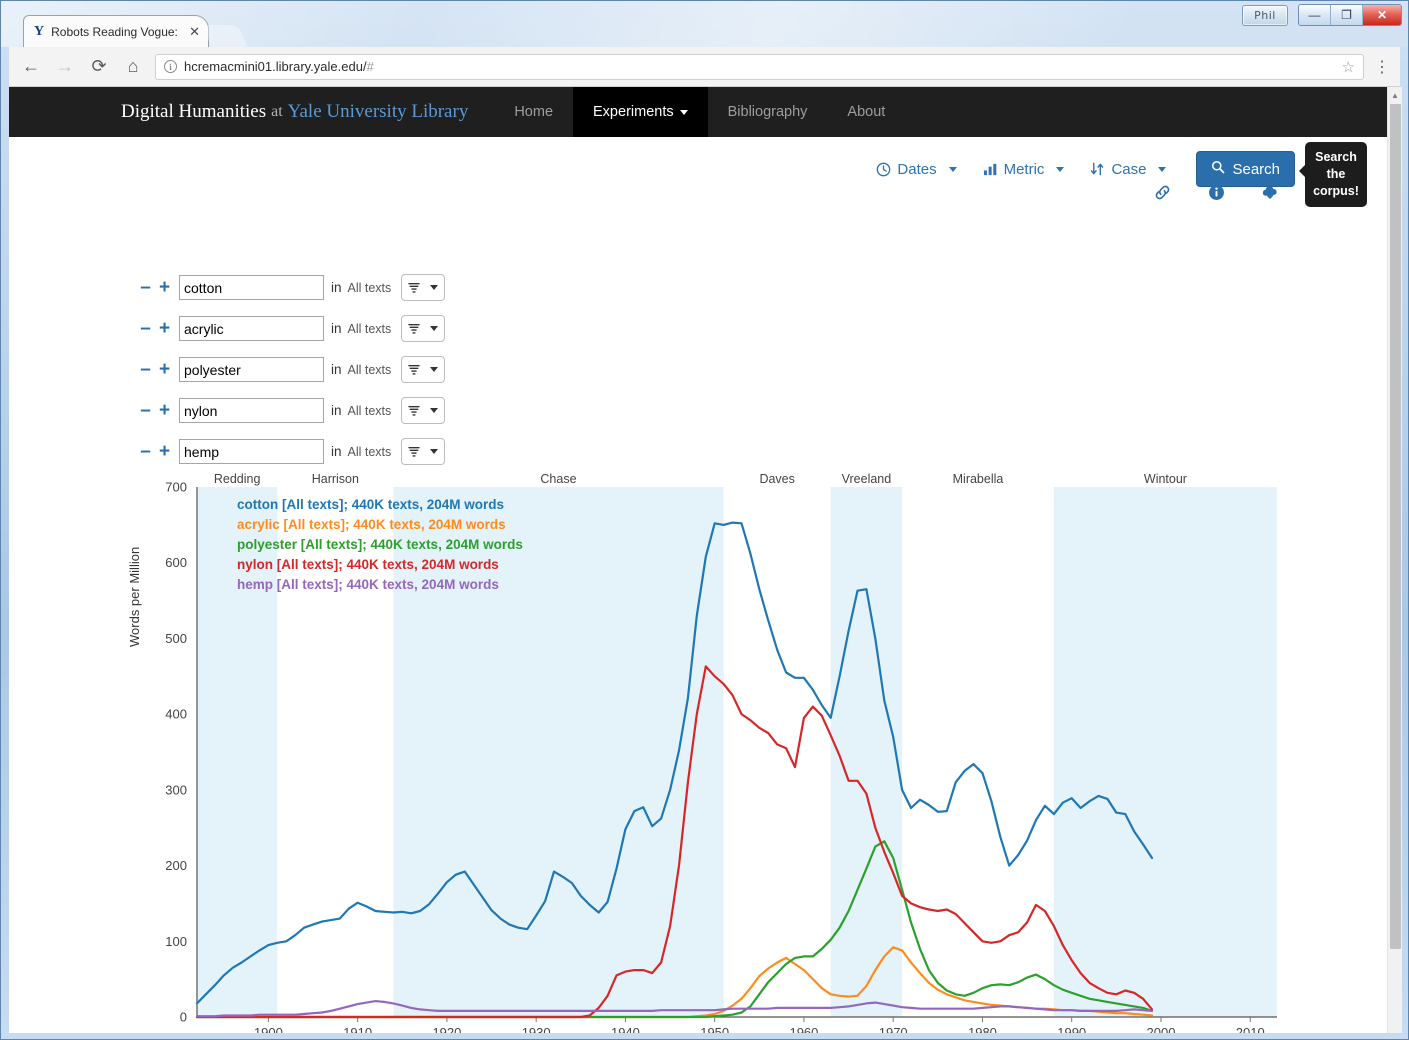 This screenshot has height=1040, width=1409. Describe the element at coordinates (133, 66) in the screenshot. I see `home-button: ⌂` at that location.